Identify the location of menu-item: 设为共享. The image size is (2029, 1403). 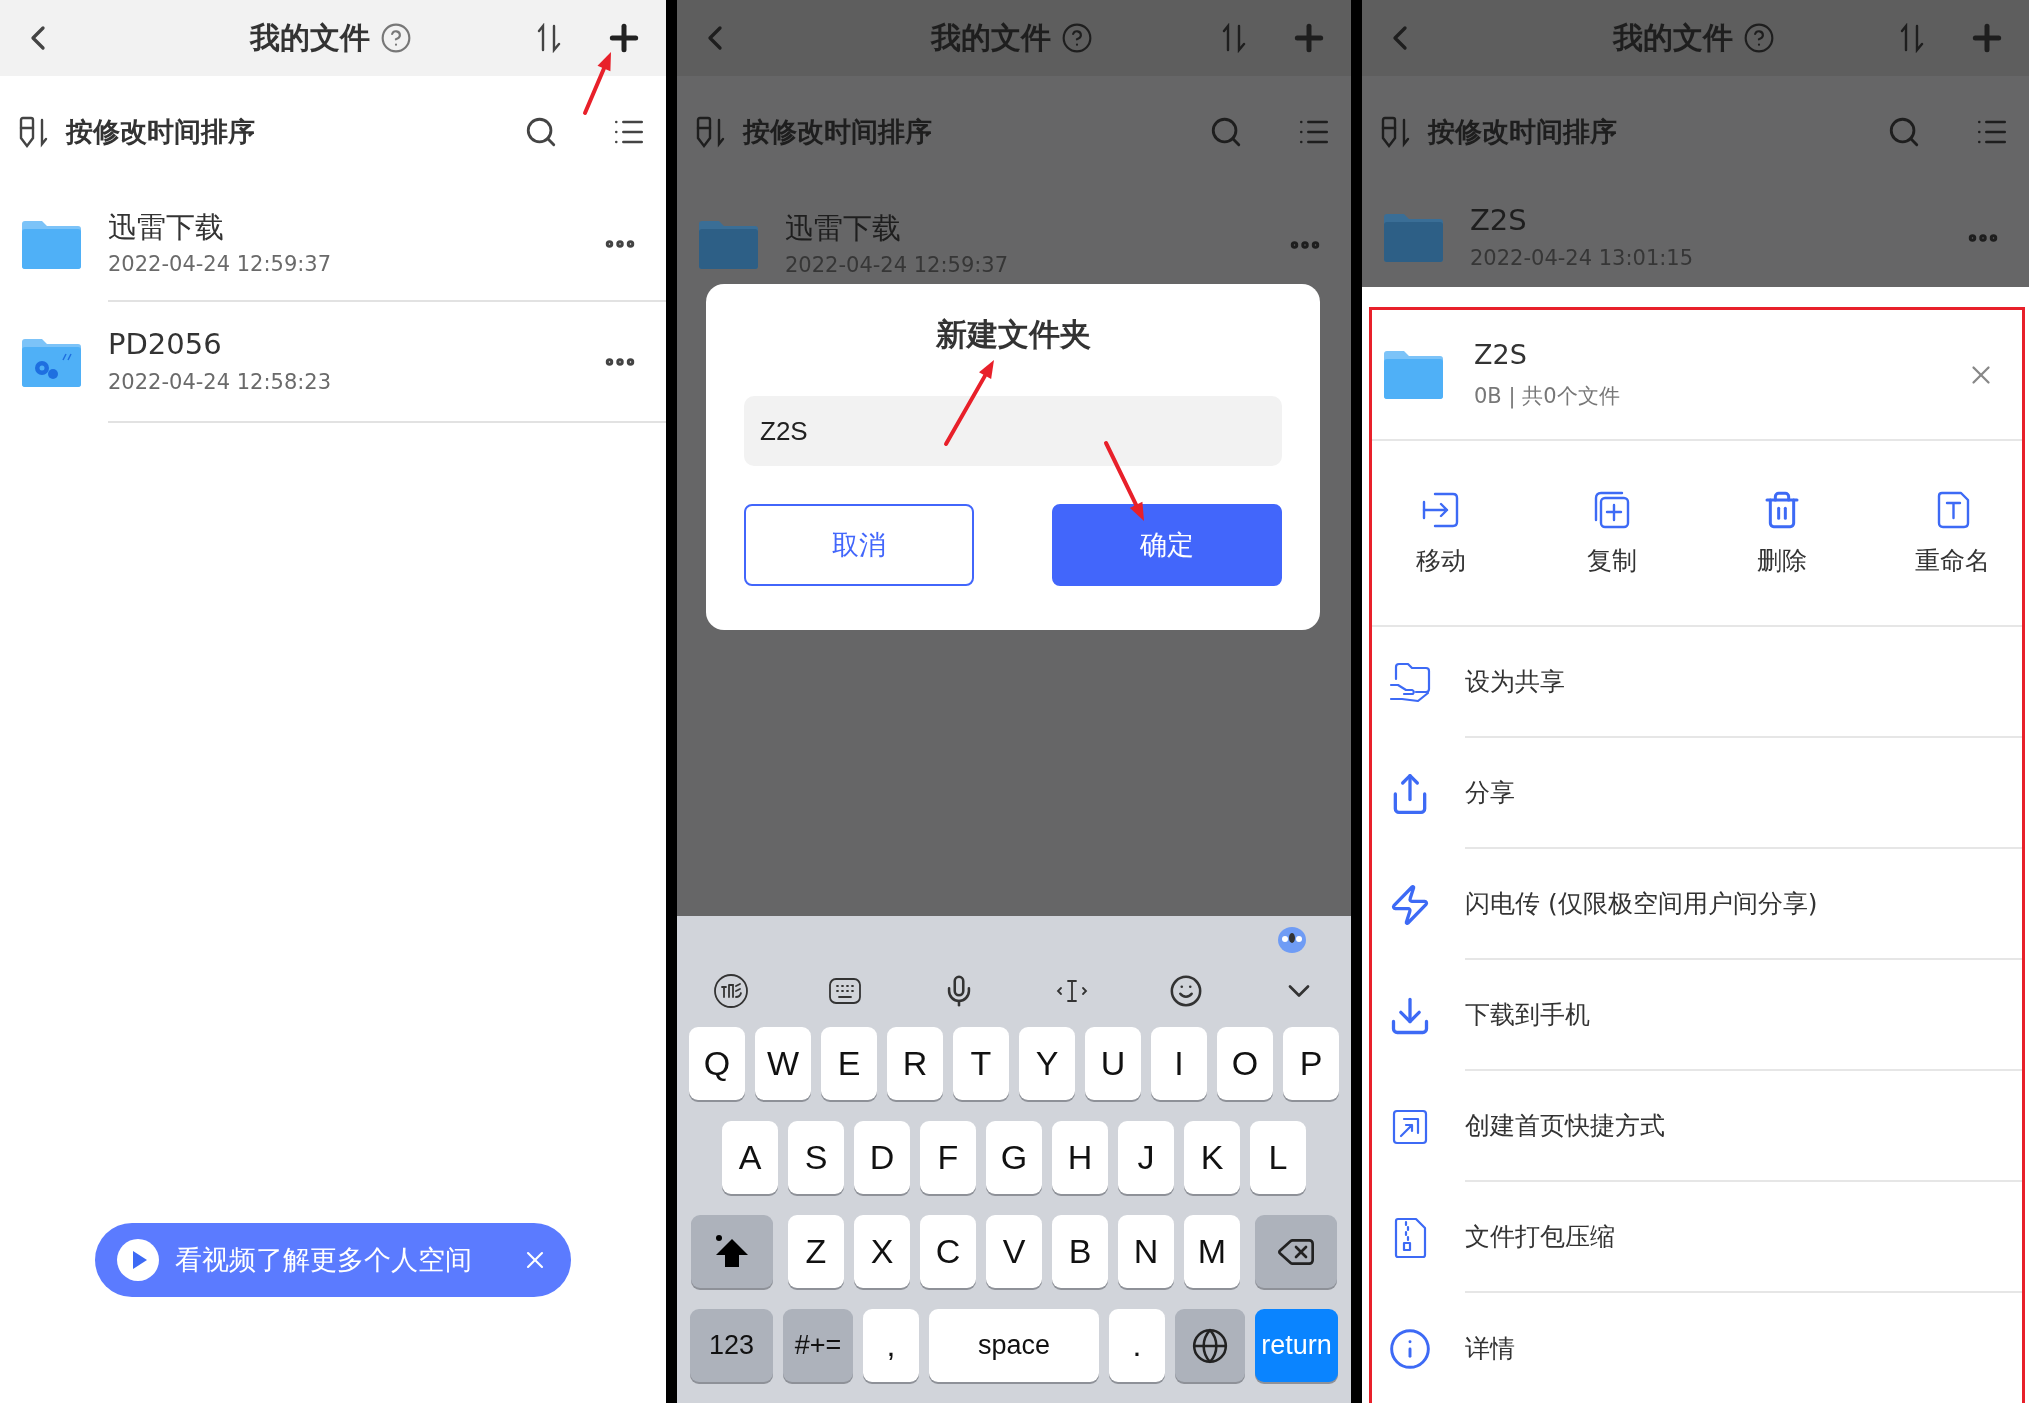
(1697, 682).